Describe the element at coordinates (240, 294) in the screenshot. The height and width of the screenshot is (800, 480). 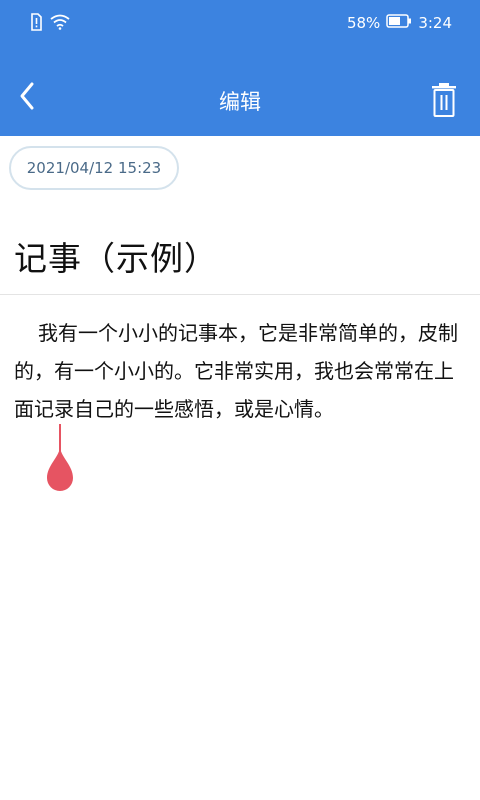
I see `title-divider` at that location.